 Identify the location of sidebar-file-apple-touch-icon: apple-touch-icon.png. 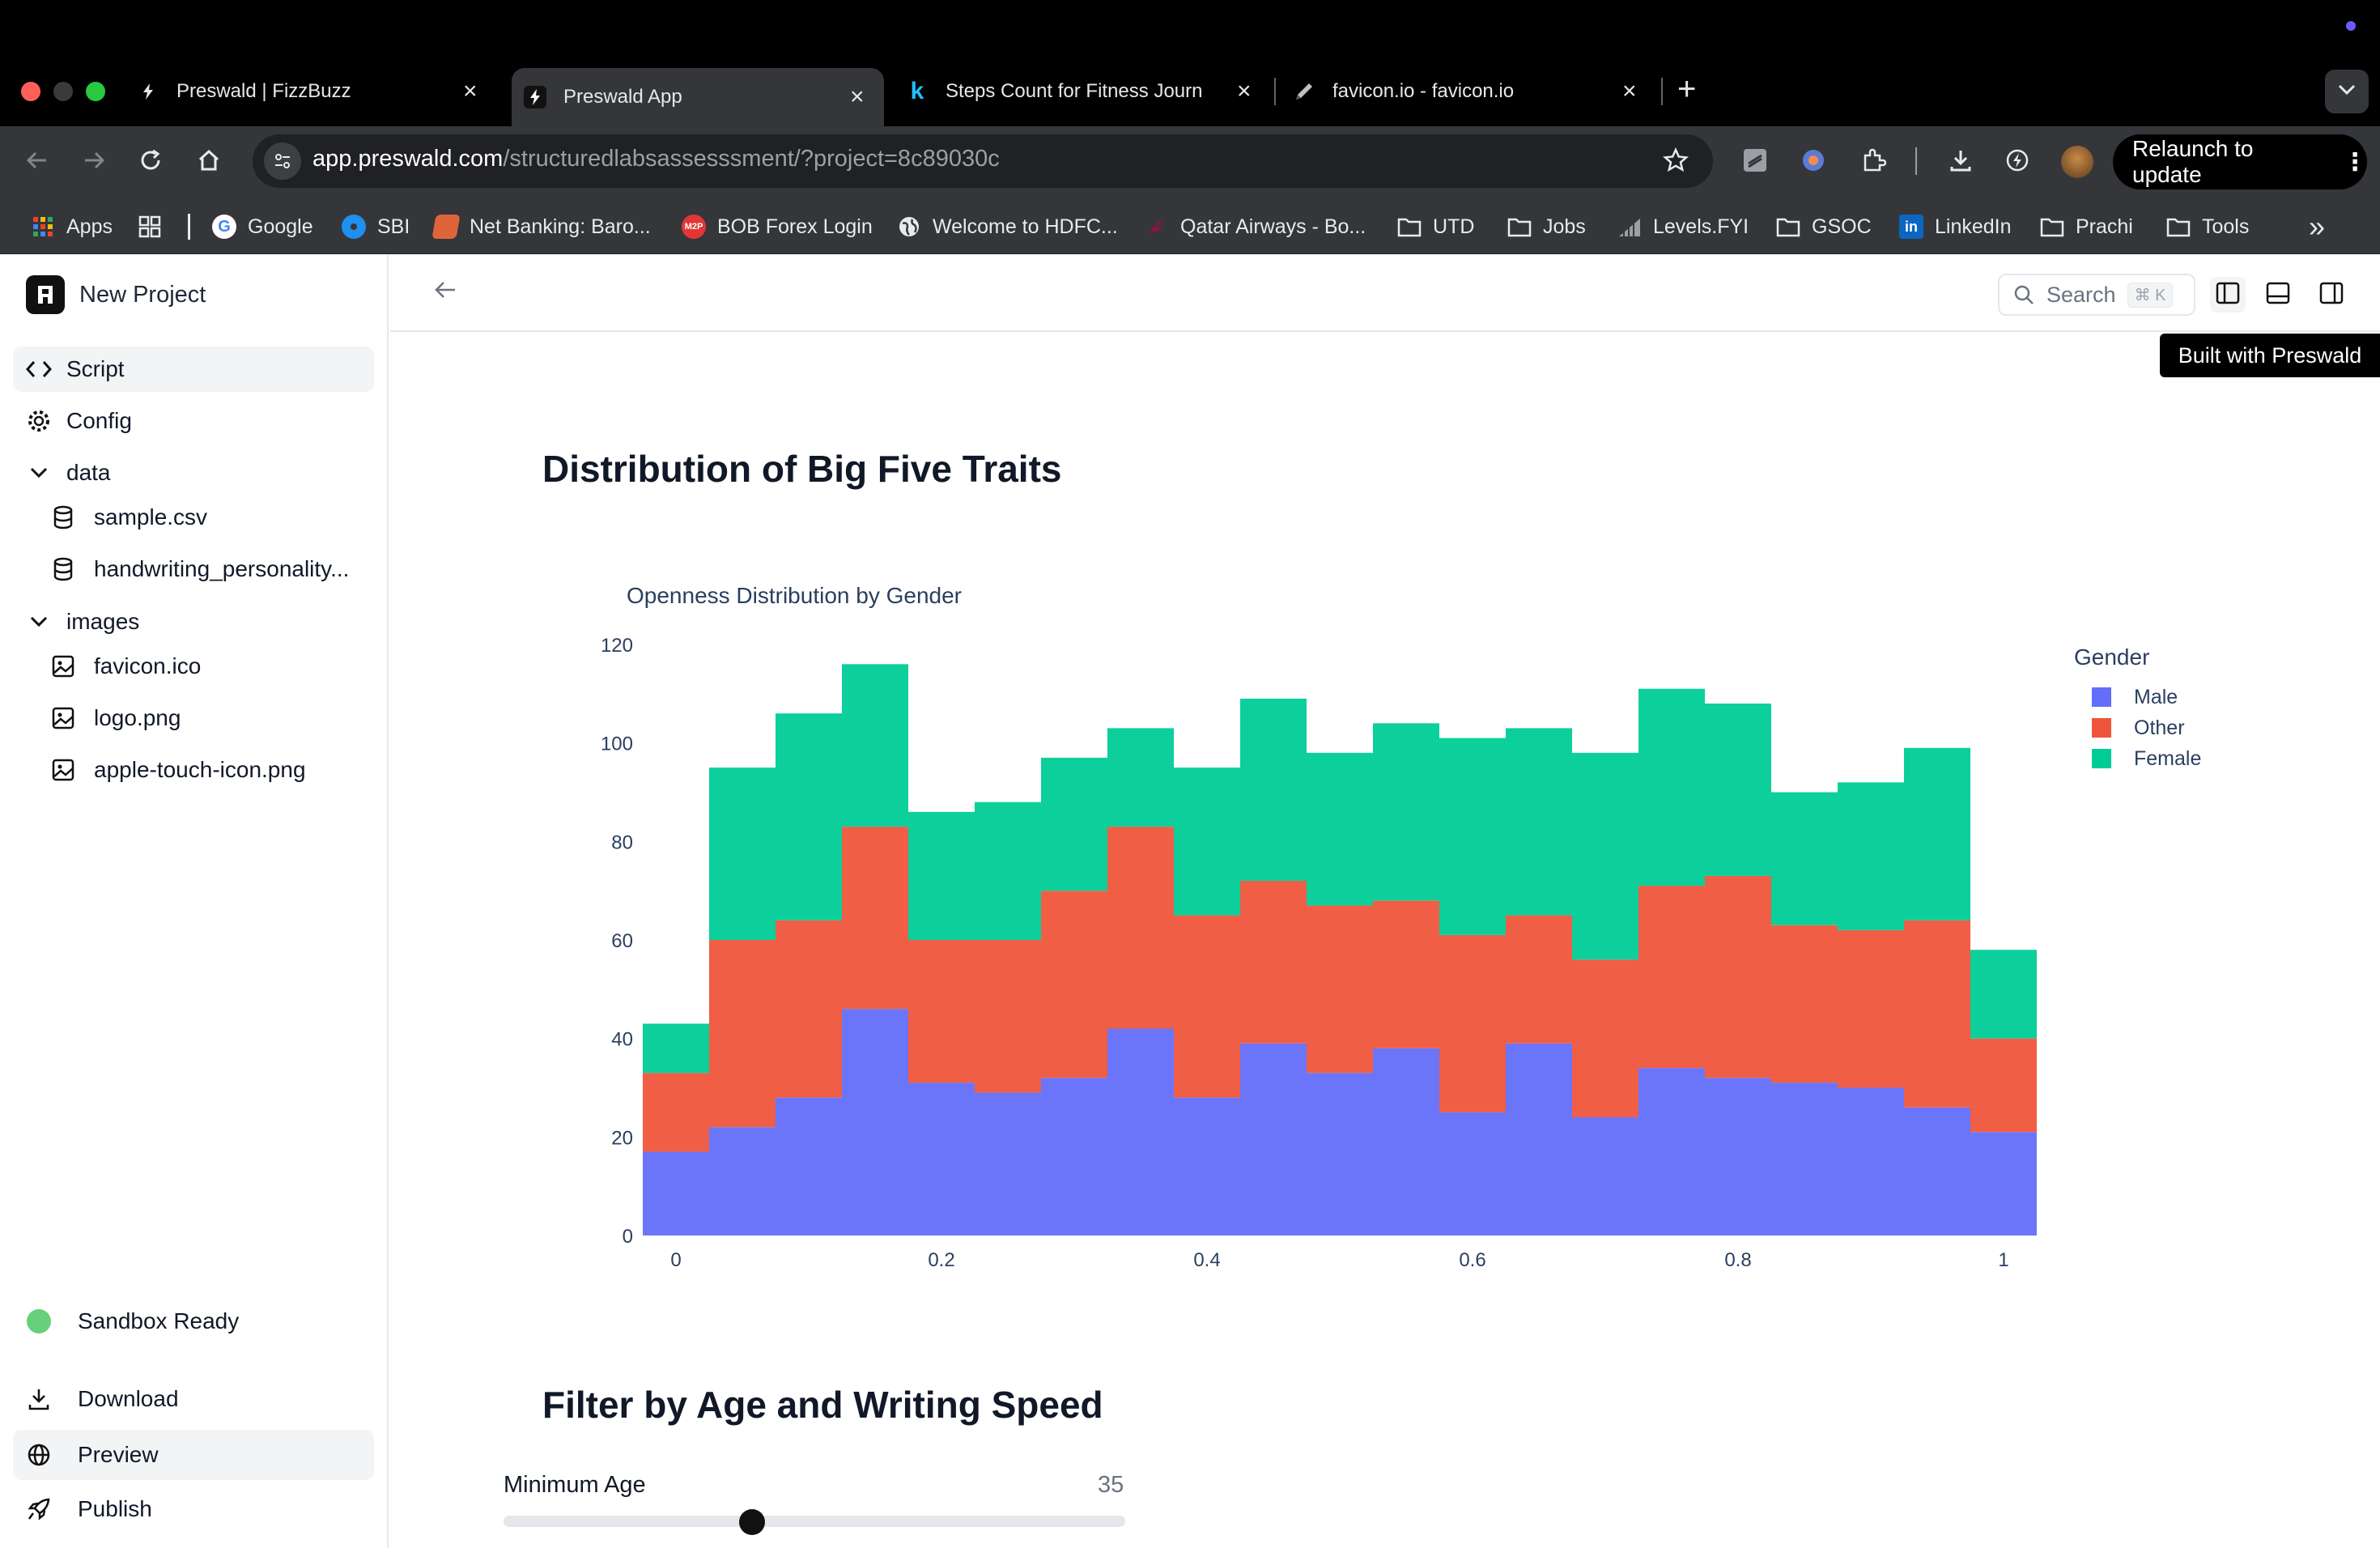
(178, 770).